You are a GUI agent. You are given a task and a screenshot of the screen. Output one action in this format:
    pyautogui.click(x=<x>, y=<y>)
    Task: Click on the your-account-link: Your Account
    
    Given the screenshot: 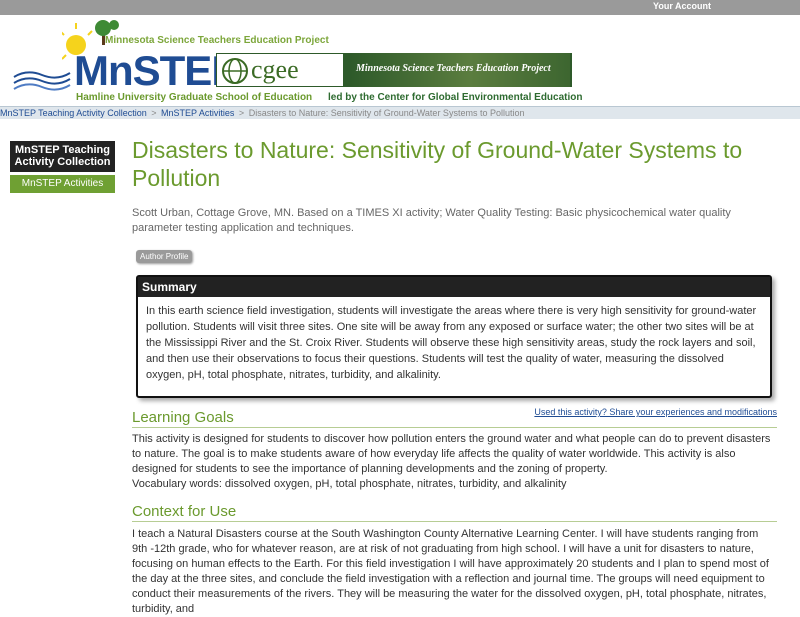 What is the action you would take?
    pyautogui.click(x=682, y=6)
    